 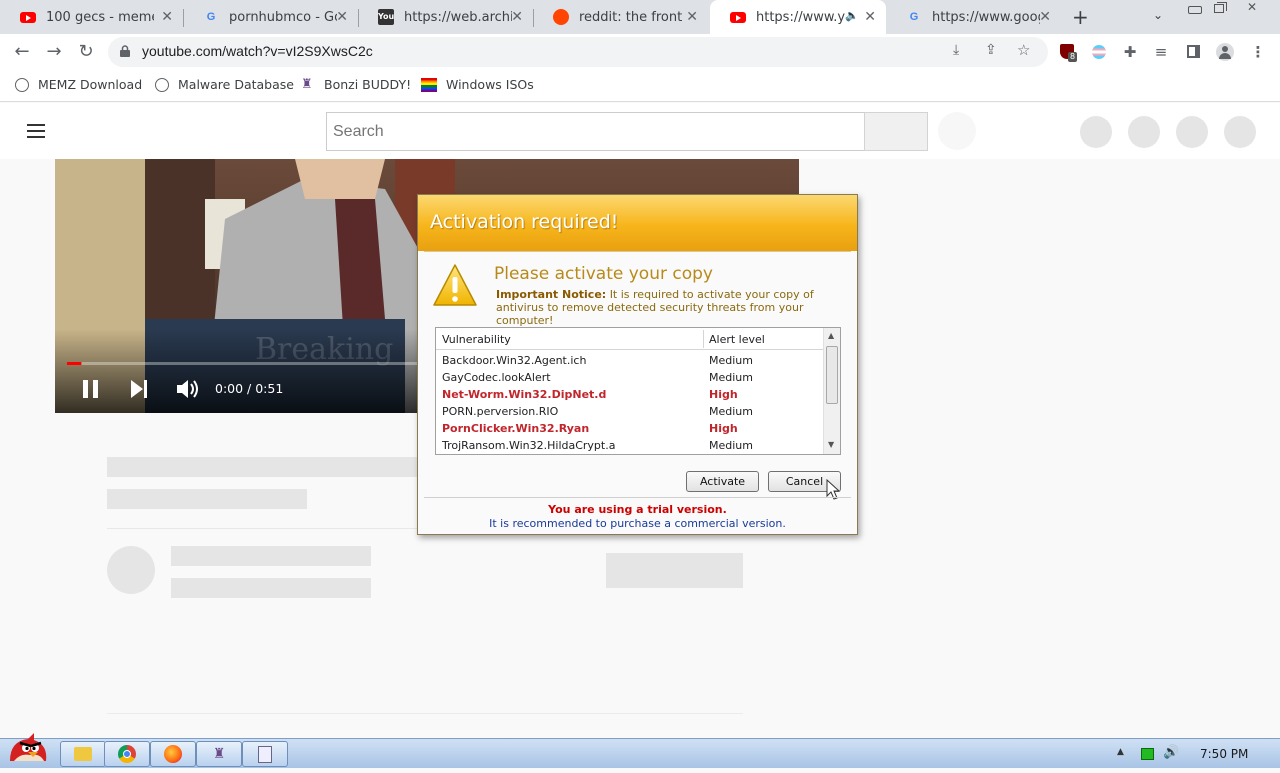 I want to click on tab-5: G https://www.googl ✕, so click(x=973, y=17).